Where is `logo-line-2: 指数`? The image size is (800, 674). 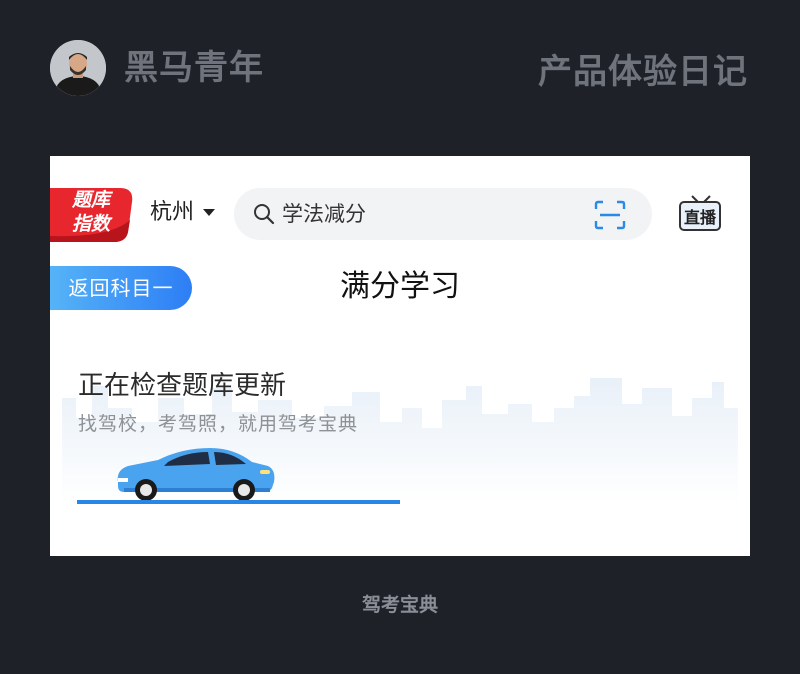
logo-line-2: 指数 is located at coordinates (90, 224).